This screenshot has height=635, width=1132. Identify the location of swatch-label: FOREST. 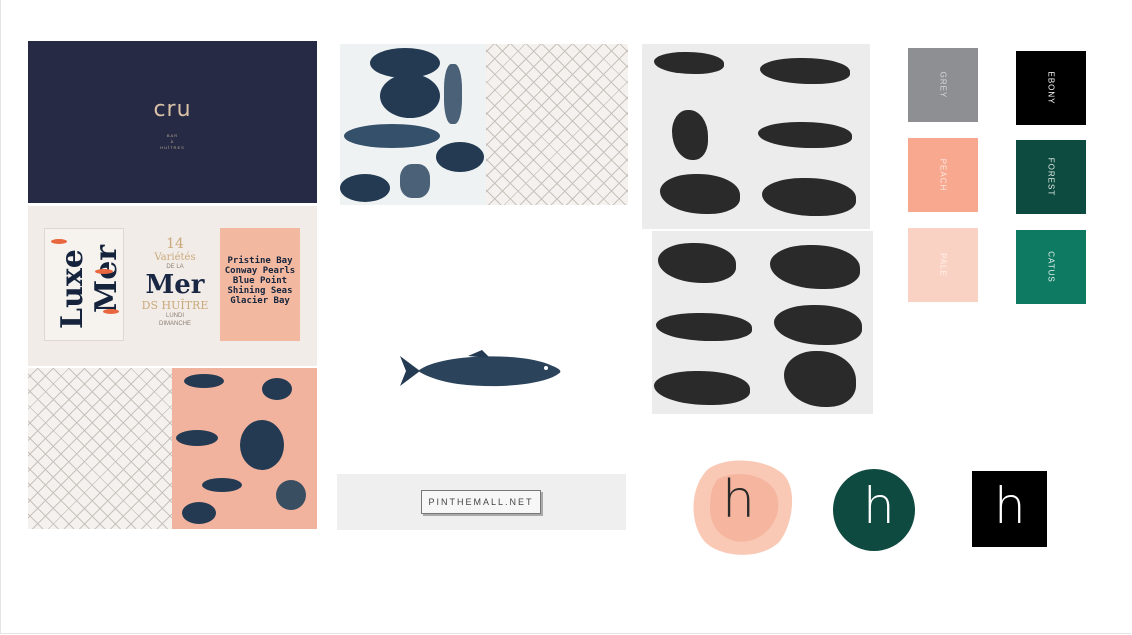
(1051, 177).